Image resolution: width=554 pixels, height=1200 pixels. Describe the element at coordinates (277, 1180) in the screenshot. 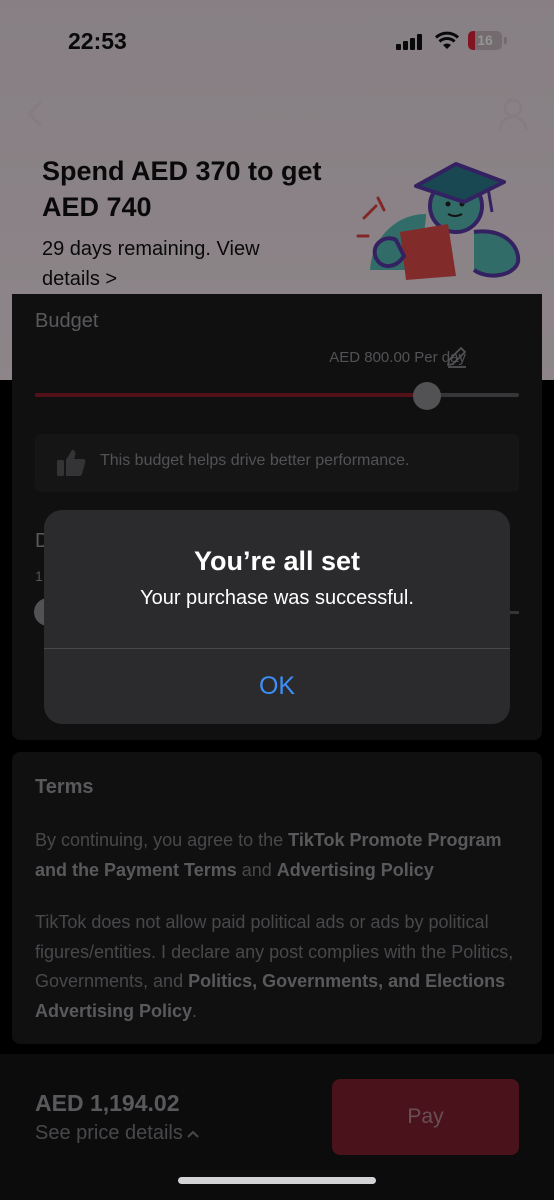

I see `home-indicator` at that location.